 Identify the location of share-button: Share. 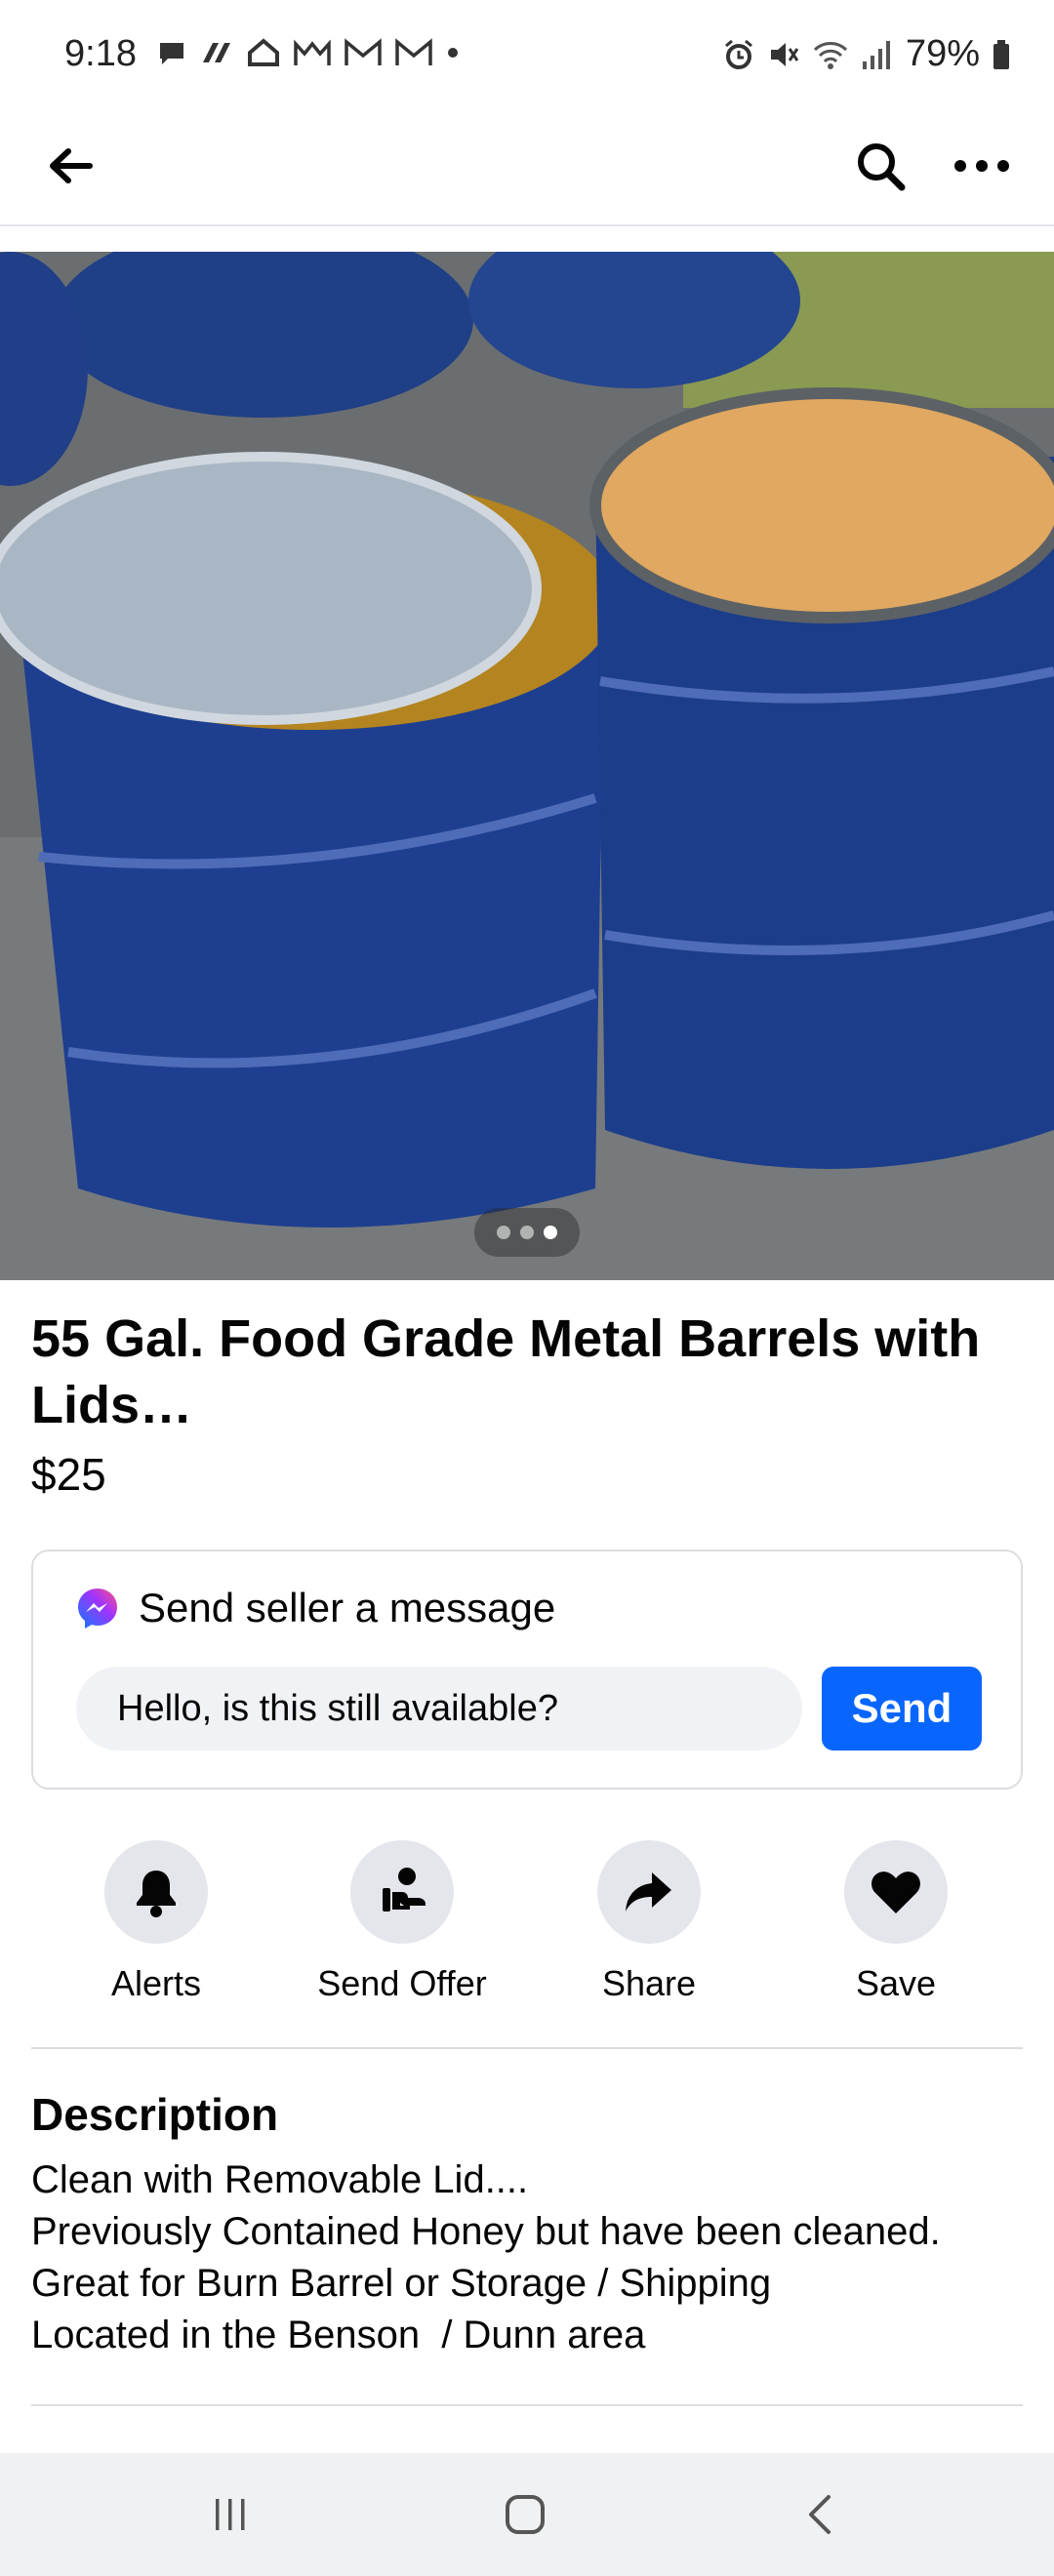
(649, 1922).